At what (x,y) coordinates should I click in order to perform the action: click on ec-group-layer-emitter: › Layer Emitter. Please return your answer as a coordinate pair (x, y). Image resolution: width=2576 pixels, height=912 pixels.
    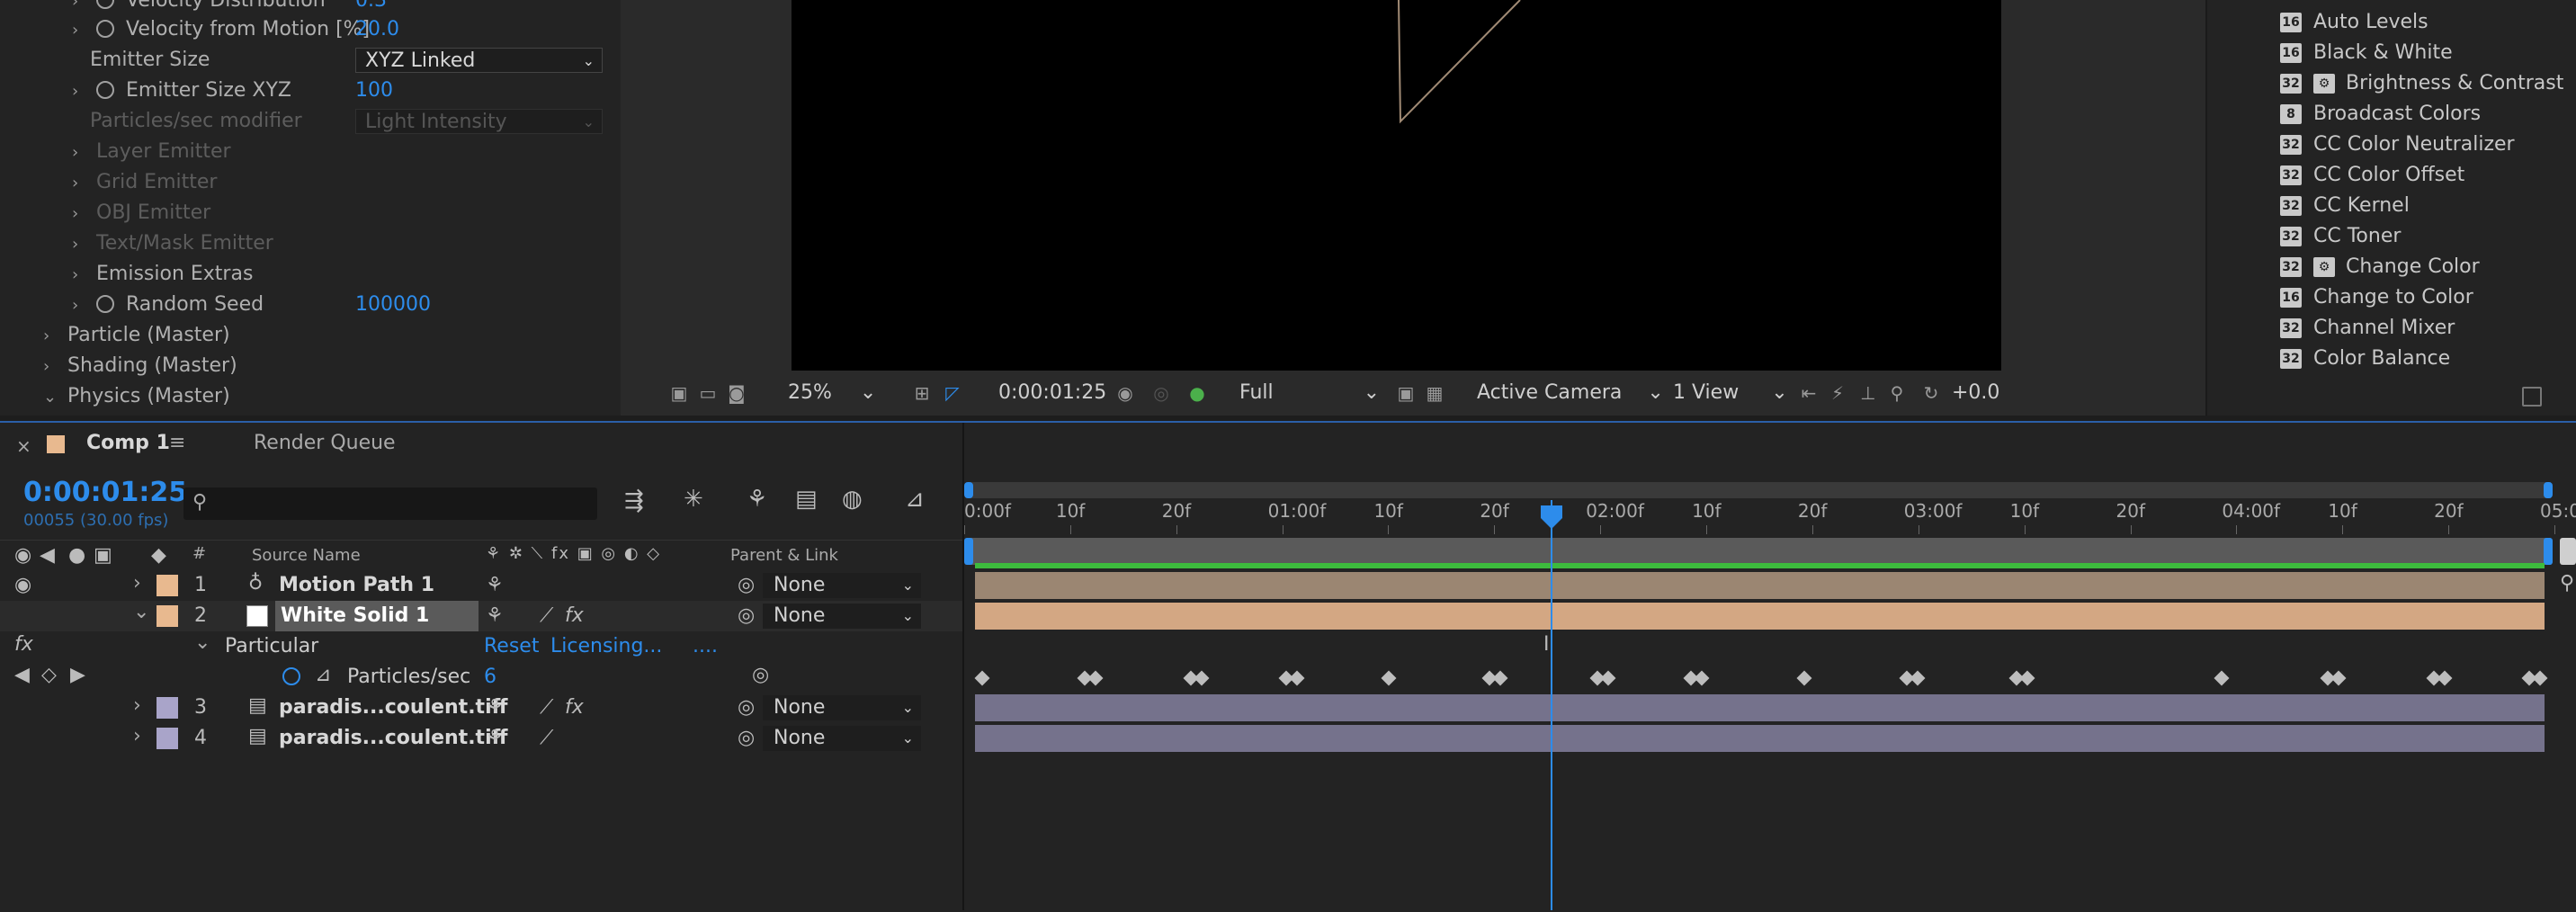
    Looking at the image, I should click on (151, 152).